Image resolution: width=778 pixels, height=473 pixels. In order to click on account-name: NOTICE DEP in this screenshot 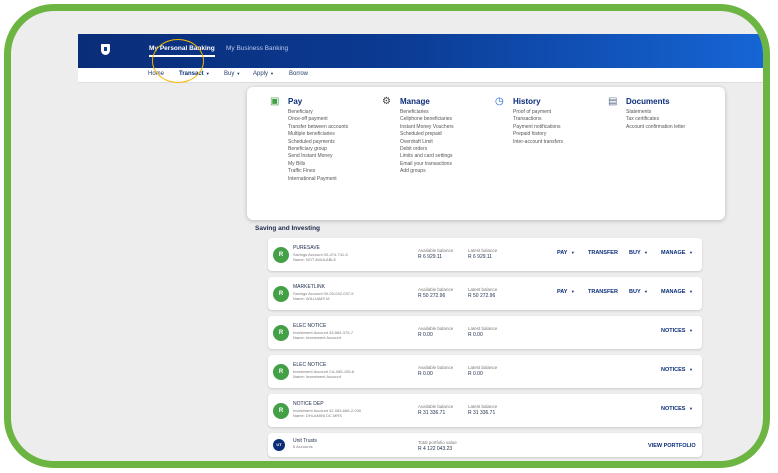, I will do `click(308, 404)`.